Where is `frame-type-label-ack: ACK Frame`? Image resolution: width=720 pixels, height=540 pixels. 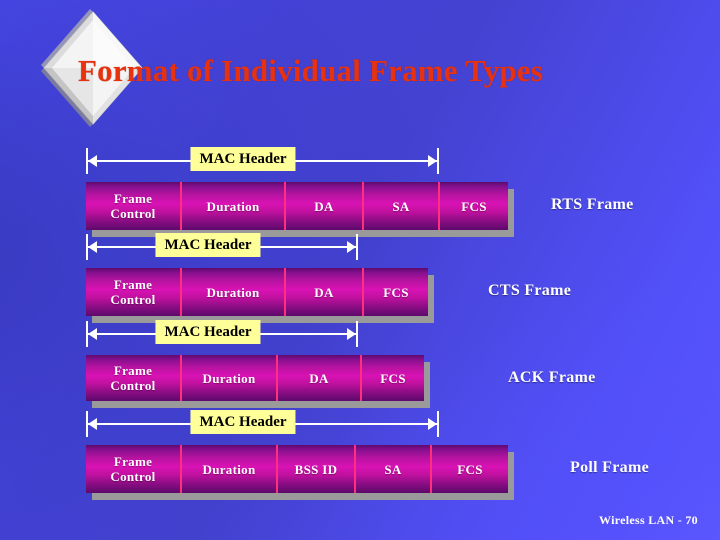
frame-type-label-ack: ACK Frame is located at coordinates (552, 377).